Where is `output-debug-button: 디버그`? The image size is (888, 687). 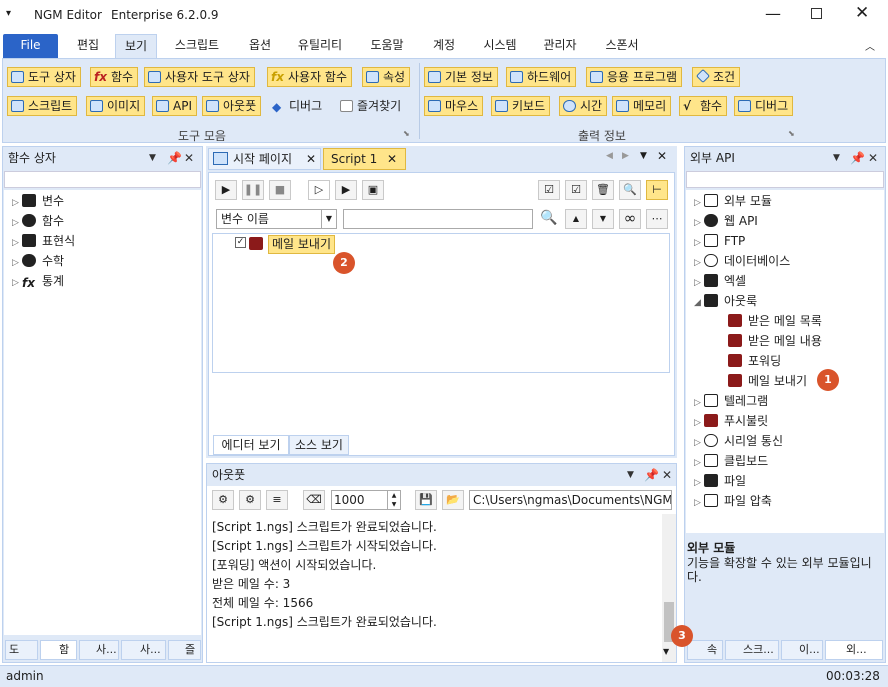 output-debug-button: 디버그 is located at coordinates (764, 106).